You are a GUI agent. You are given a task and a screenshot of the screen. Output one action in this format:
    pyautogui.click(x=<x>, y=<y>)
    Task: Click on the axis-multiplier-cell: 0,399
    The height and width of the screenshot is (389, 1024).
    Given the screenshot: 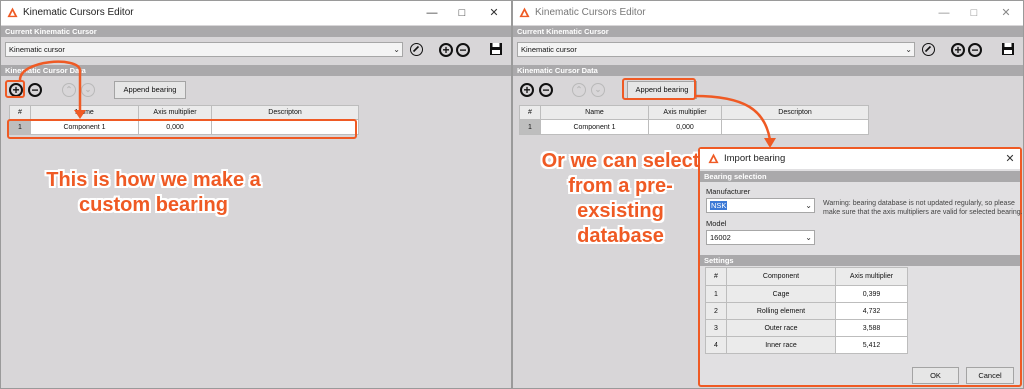 What is the action you would take?
    pyautogui.click(x=871, y=294)
    